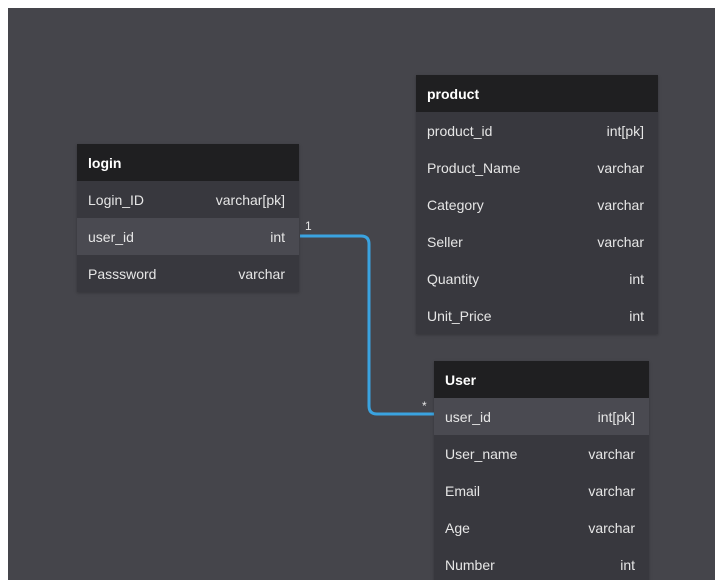 The height and width of the screenshot is (580, 715). I want to click on table-row: Category varchar, so click(537, 204).